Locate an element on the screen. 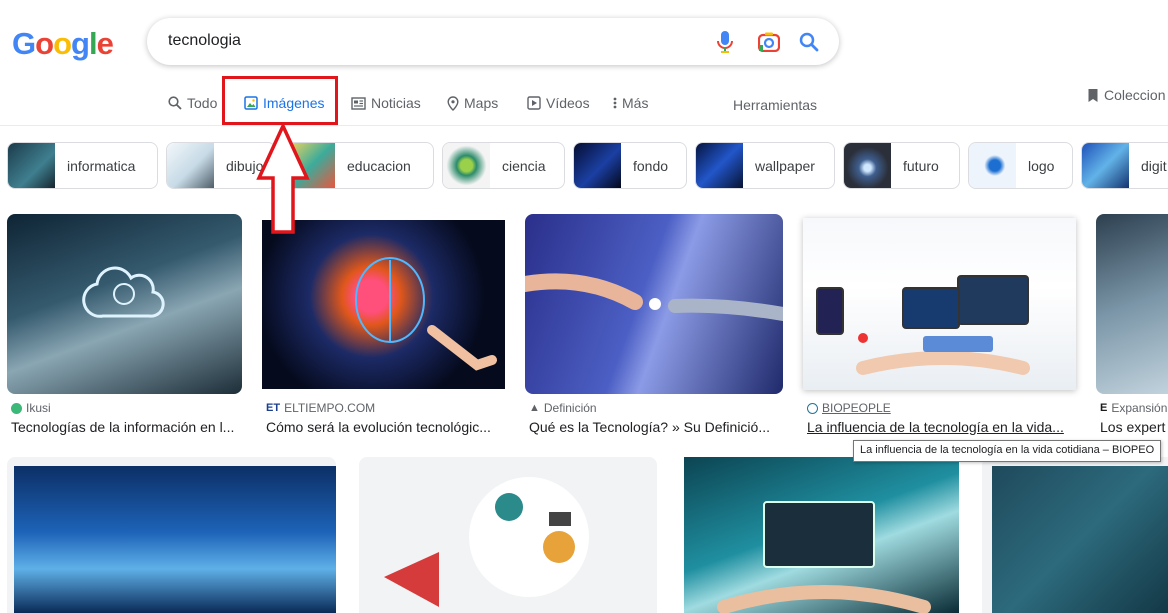  tab-videos: Vídeos is located at coordinates (558, 103).